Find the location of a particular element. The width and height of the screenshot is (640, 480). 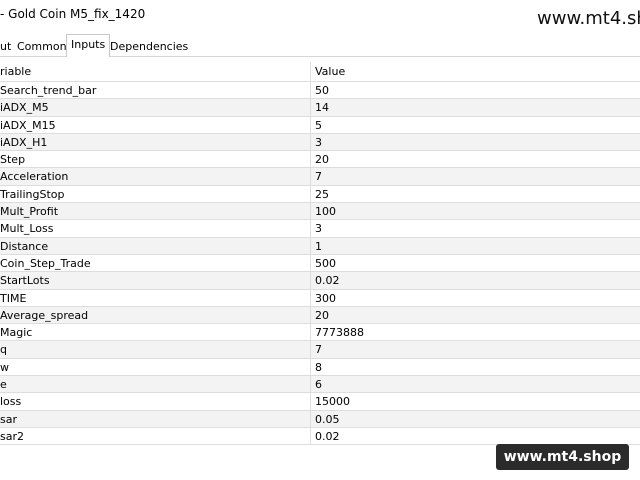

variable-value: 1 is located at coordinates (475, 245).